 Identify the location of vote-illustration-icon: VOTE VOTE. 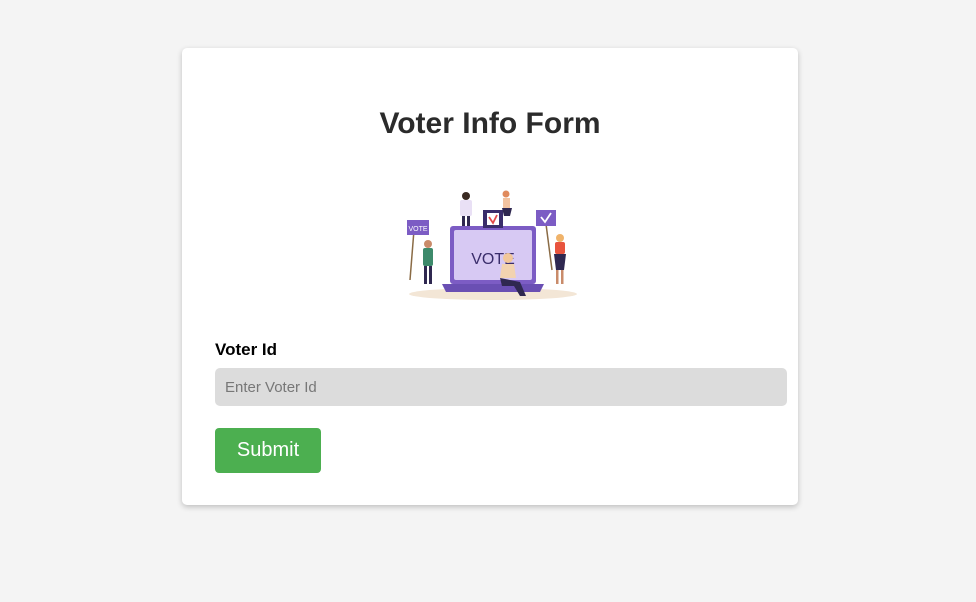
(492, 245).